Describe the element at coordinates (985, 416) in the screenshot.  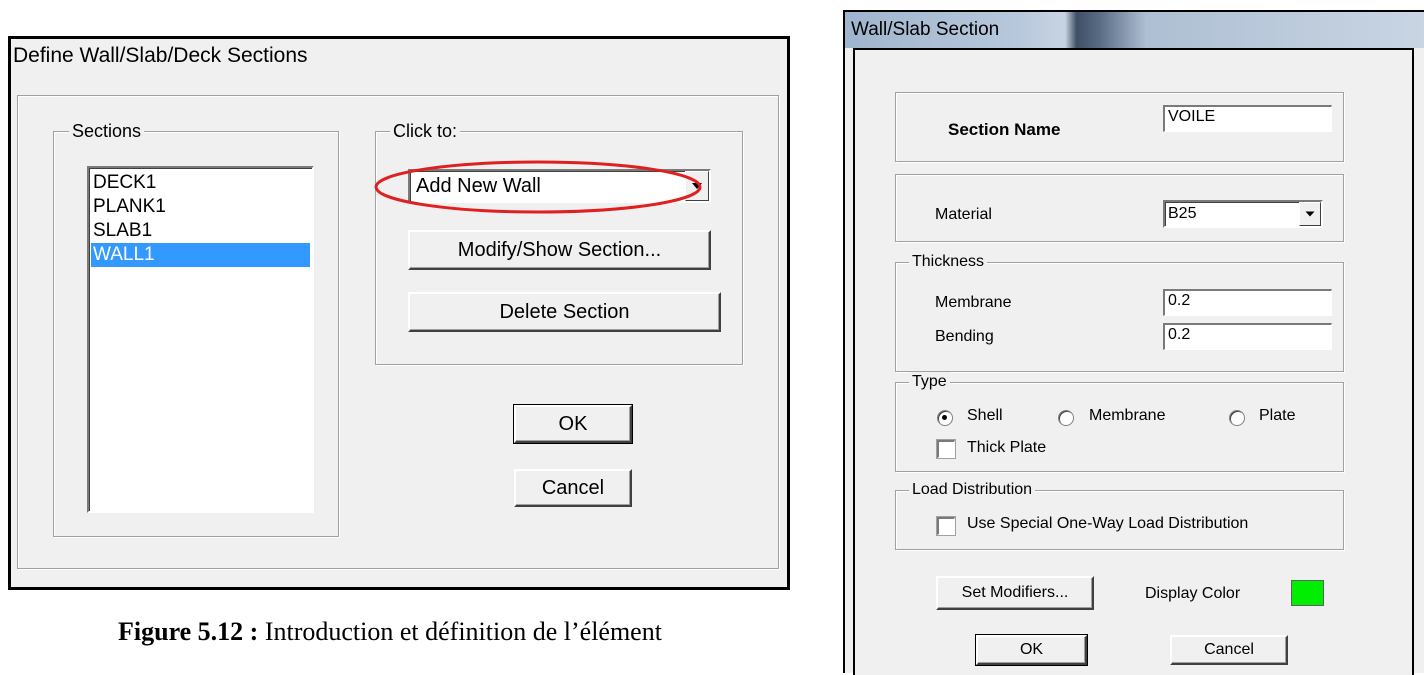
I see `shell-radio-label: Shell` at that location.